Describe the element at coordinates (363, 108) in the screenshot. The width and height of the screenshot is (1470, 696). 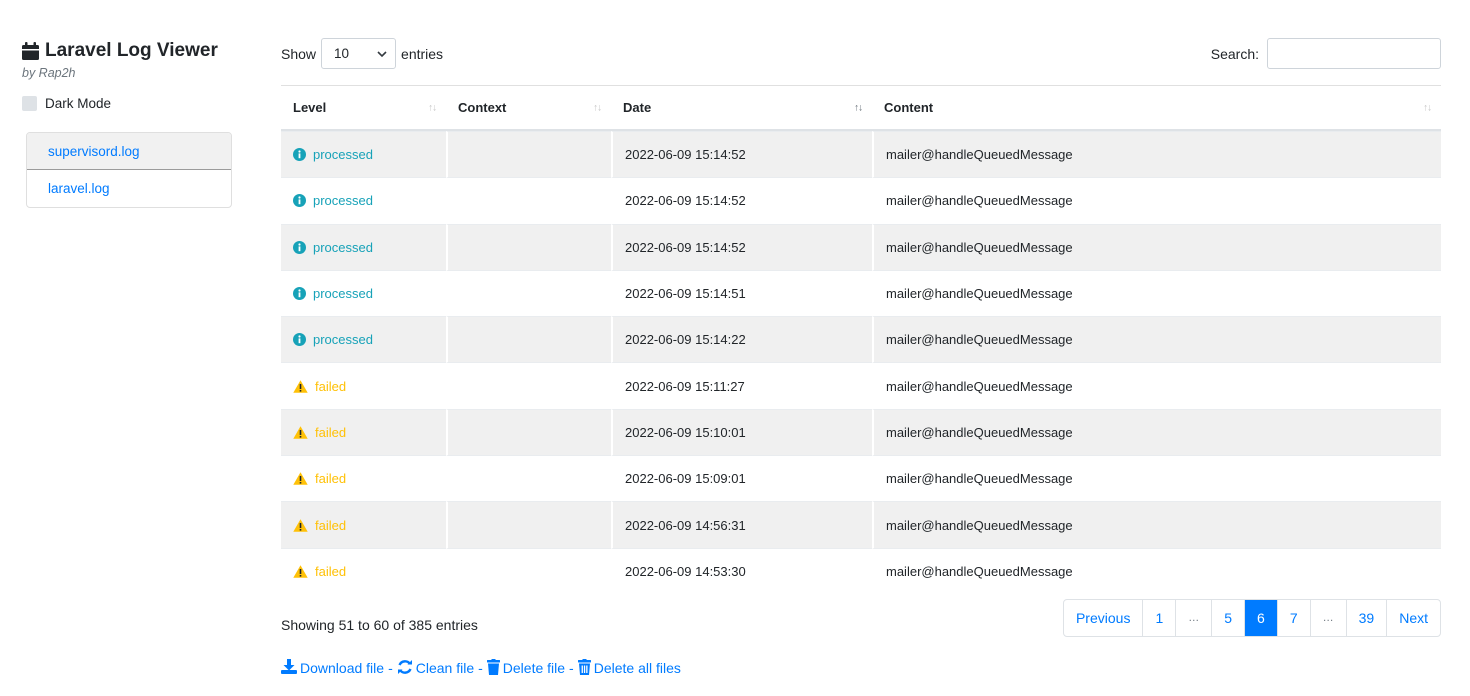
I see `column-header-level: Level ↑↓` at that location.